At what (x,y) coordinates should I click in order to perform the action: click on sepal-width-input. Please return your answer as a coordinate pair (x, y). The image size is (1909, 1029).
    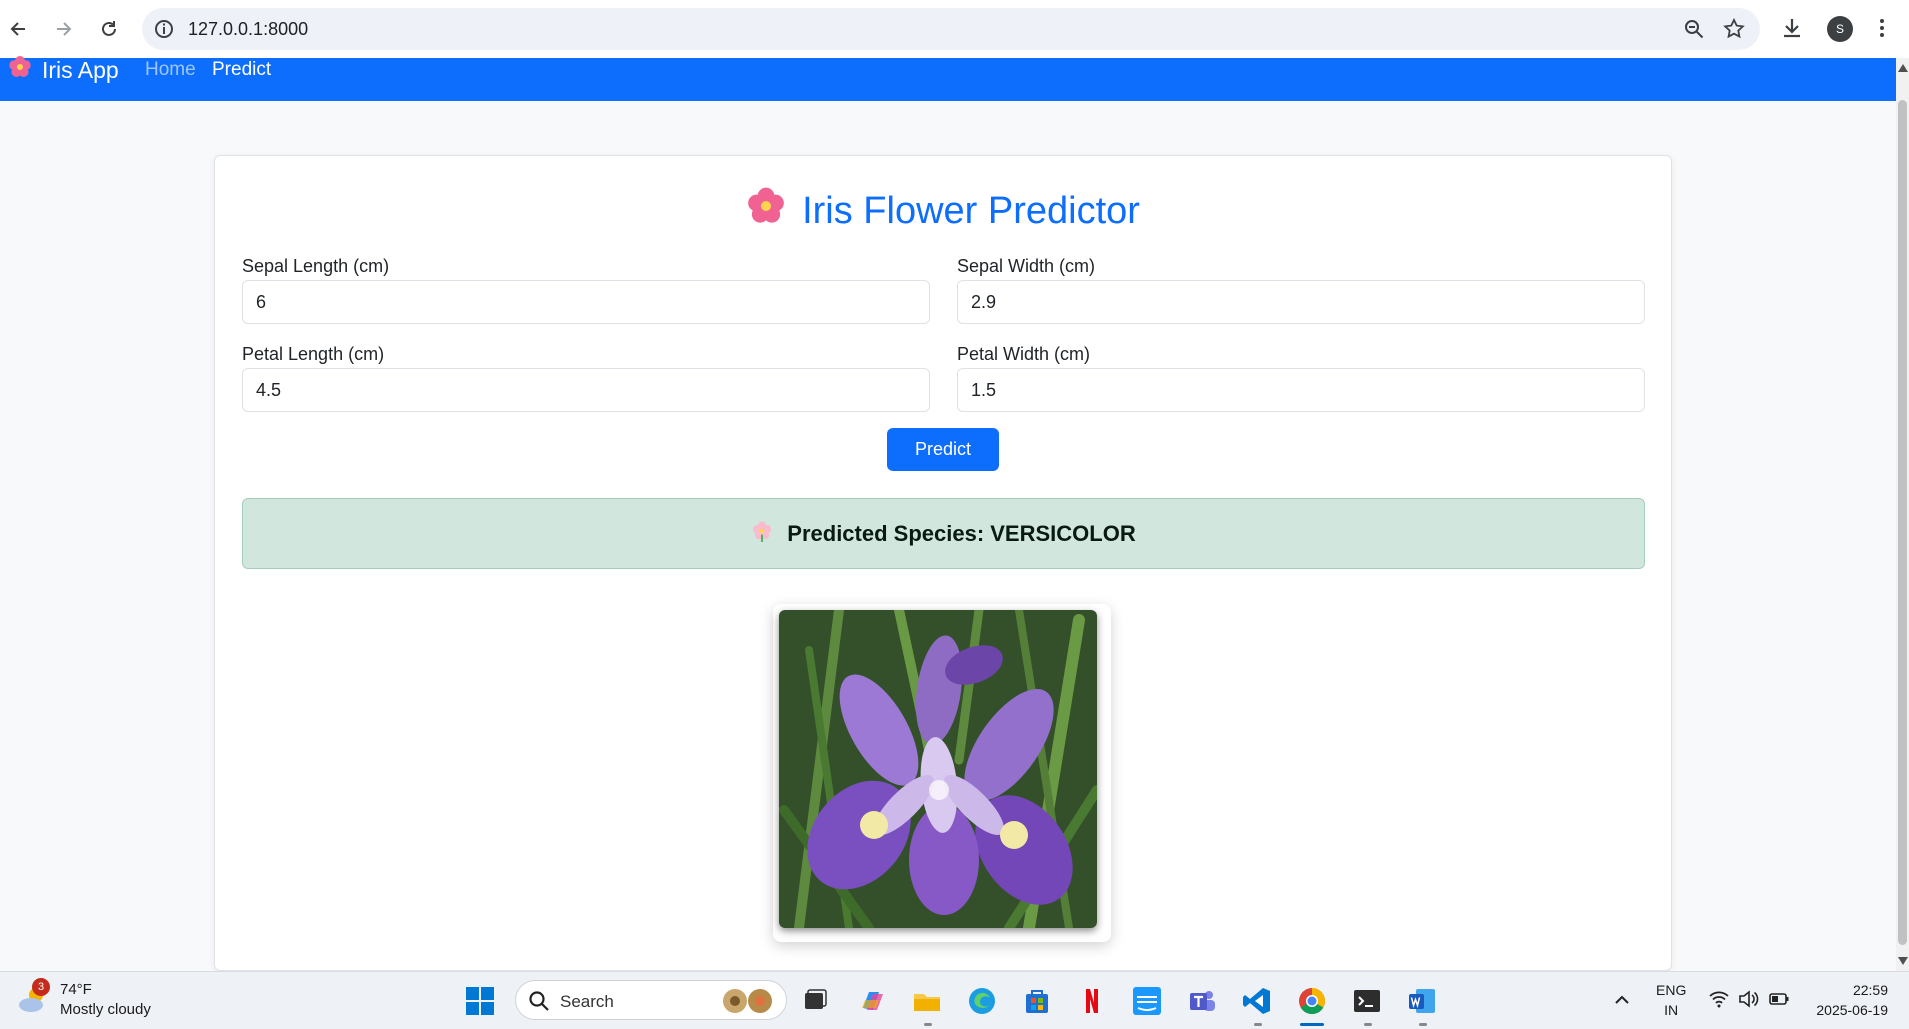
    Looking at the image, I should click on (1301, 302).